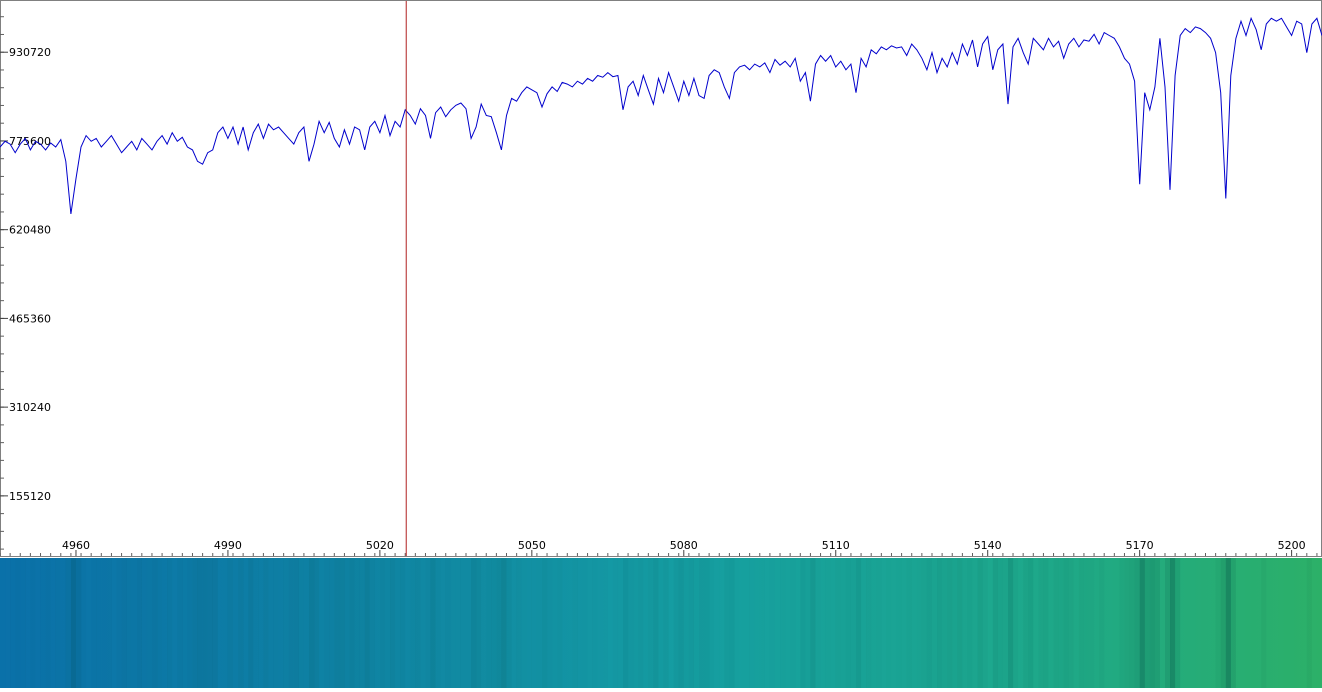 This screenshot has width=1322, height=692. Describe the element at coordinates (684, 545) in the screenshot. I see `x-tick-label: 5080` at that location.